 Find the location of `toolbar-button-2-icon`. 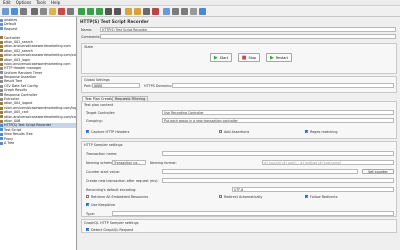

toolbar-button-2-icon is located at coordinates (23, 11).